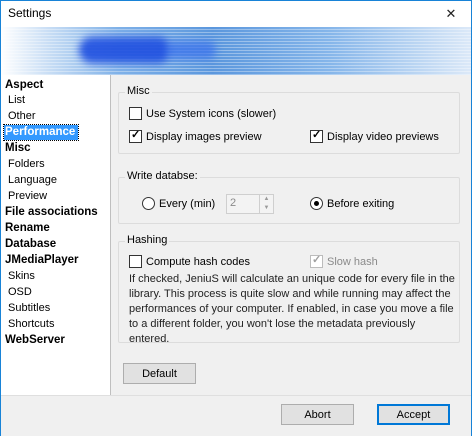 The height and width of the screenshot is (436, 472). What do you see at coordinates (159, 373) in the screenshot?
I see `default-button: Default` at bounding box center [159, 373].